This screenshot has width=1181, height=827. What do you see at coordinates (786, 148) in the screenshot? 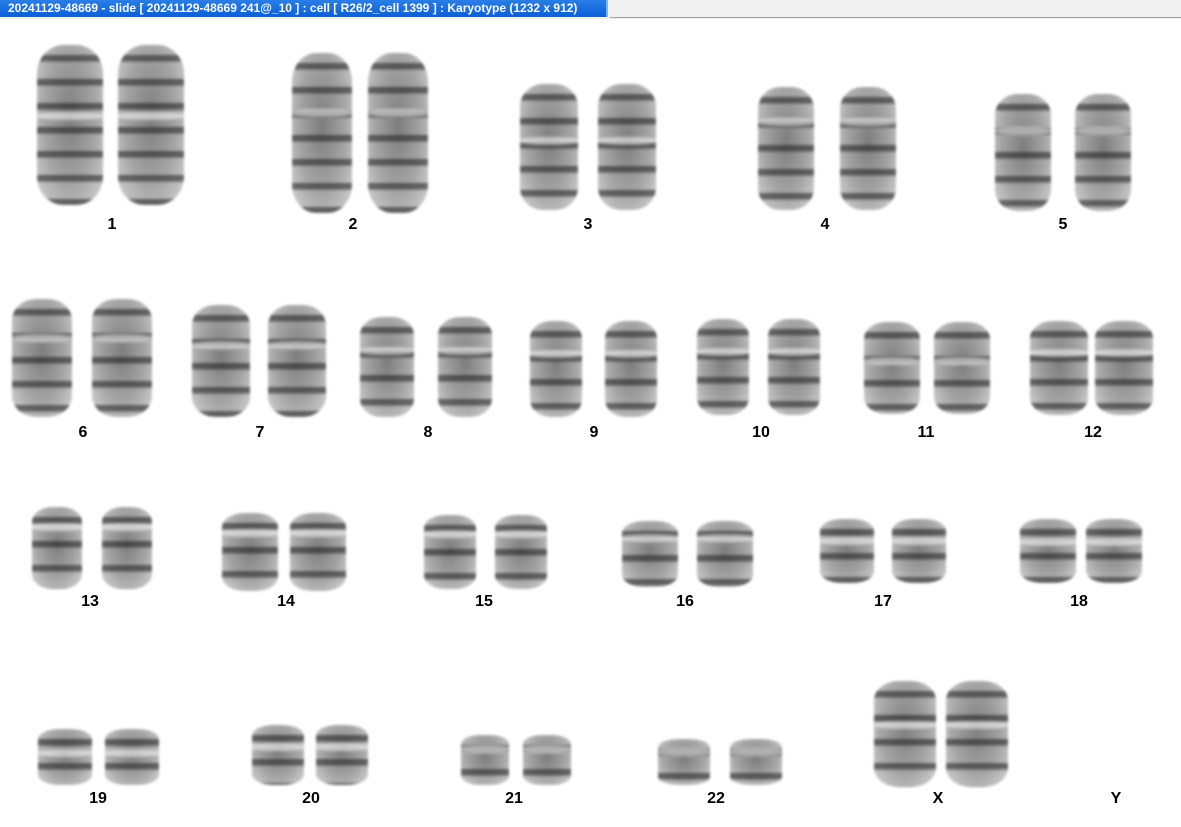
I see `chromosome-4-a` at bounding box center [786, 148].